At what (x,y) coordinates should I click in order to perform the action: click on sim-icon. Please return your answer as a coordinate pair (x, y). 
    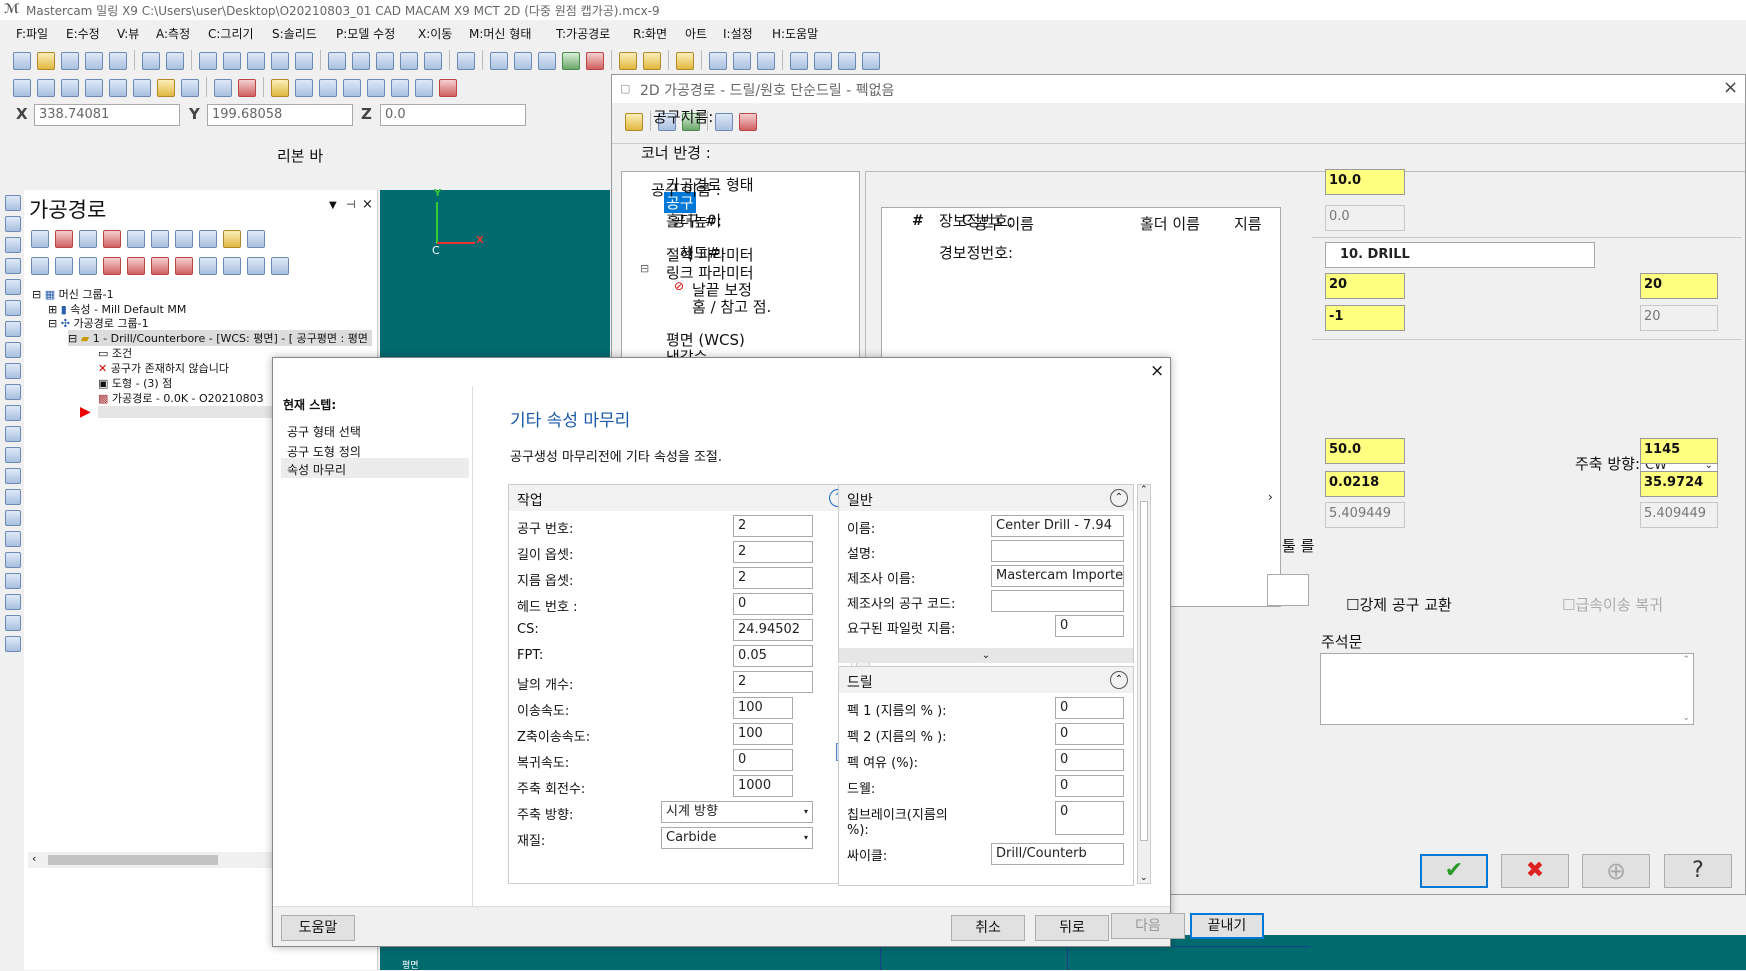
    Looking at the image, I should click on (184, 239).